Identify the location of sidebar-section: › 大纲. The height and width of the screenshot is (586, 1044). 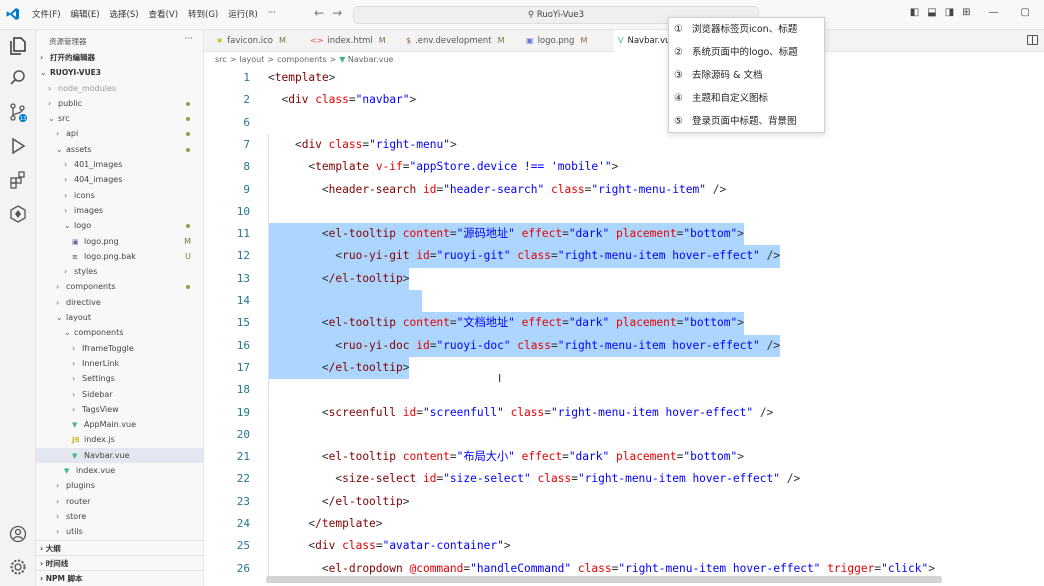
(119, 547).